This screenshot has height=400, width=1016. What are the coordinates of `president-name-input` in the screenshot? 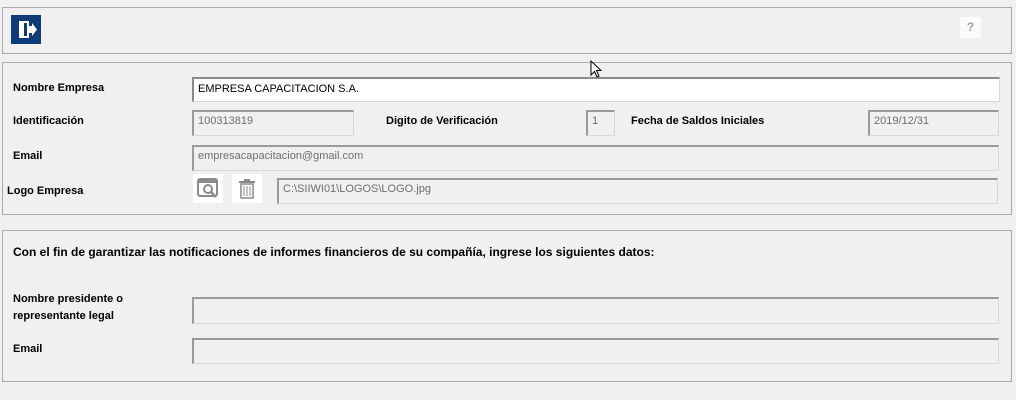 It's located at (595, 310).